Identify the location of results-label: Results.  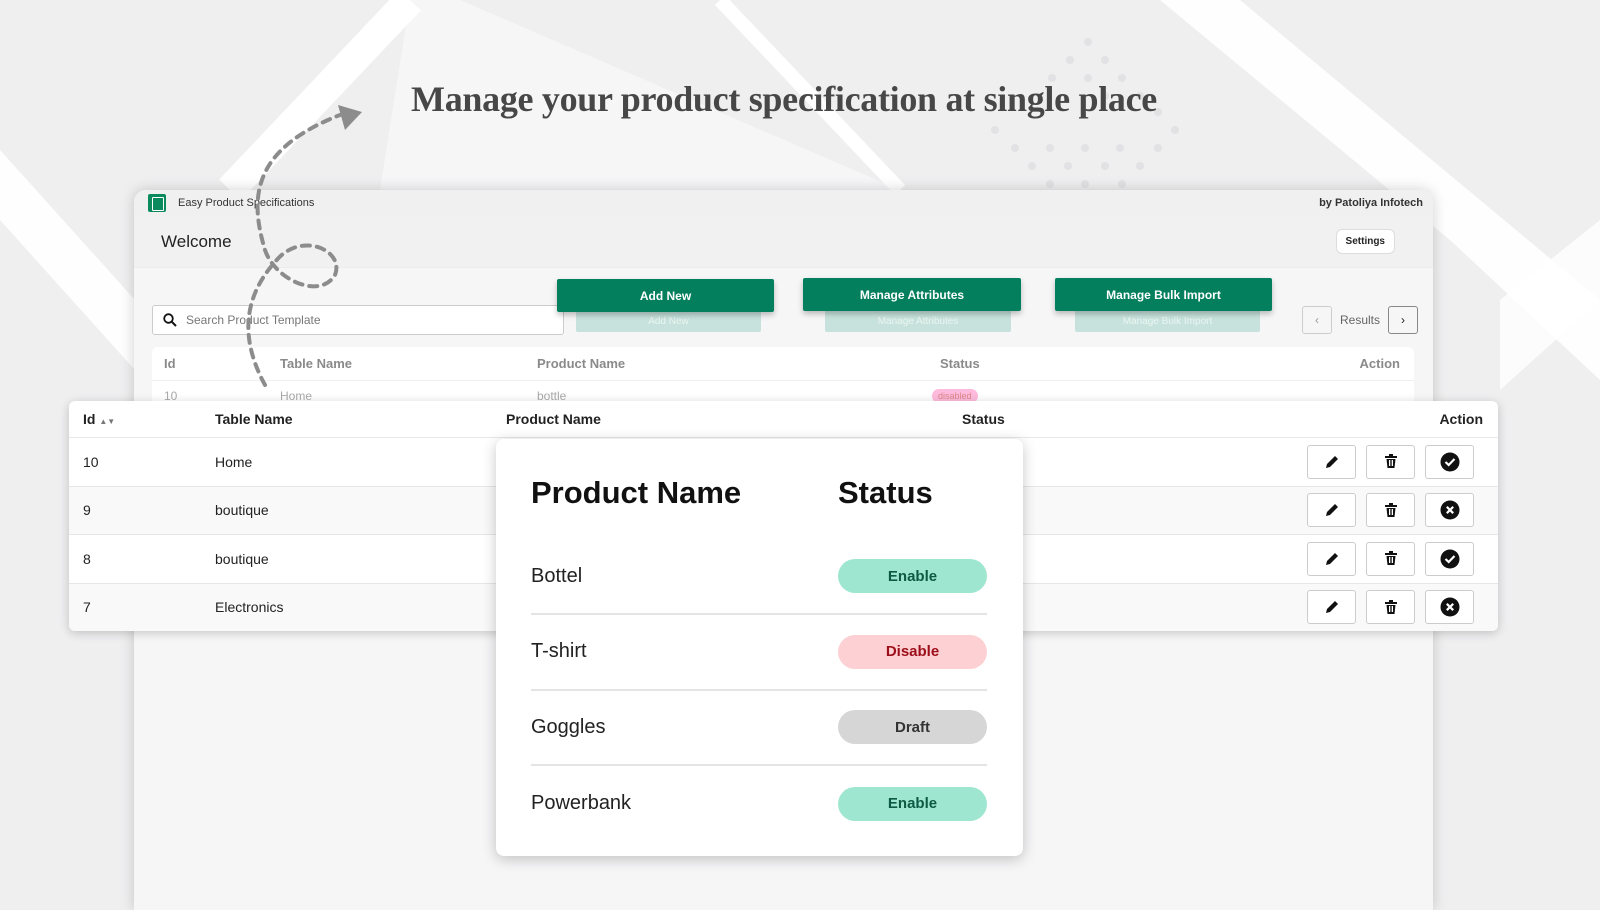
(1360, 320).